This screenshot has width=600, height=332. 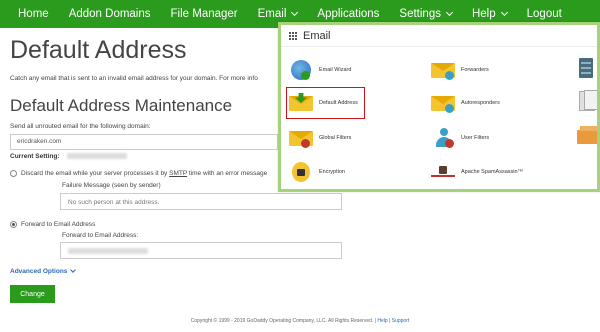 What do you see at coordinates (475, 70) in the screenshot?
I see `menu-item-label: Forwarders` at bounding box center [475, 70].